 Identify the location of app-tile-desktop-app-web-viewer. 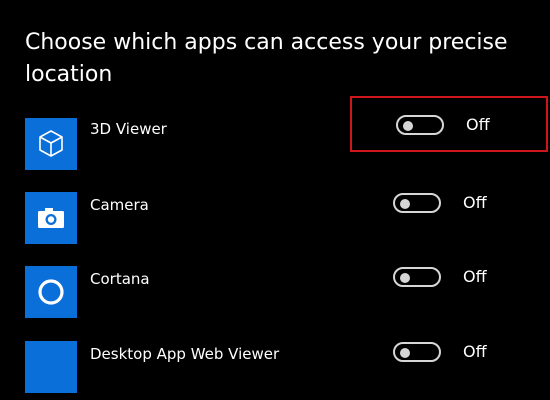
(51, 367).